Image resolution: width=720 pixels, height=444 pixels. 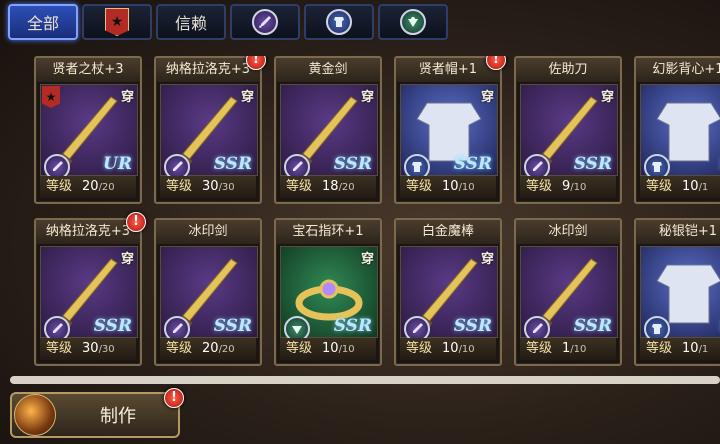 What do you see at coordinates (118, 416) in the screenshot?
I see `make-button-label: 制作` at bounding box center [118, 416].